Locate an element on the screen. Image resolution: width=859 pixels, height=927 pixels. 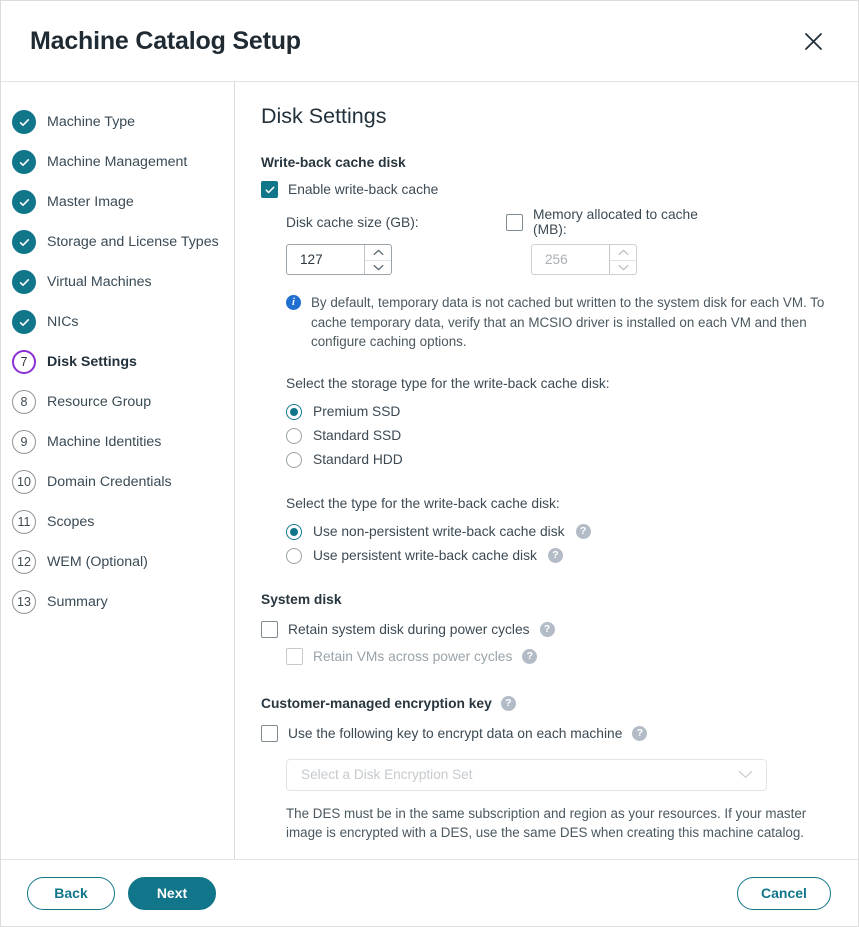
radio-label: Standard HDD is located at coordinates (358, 459).